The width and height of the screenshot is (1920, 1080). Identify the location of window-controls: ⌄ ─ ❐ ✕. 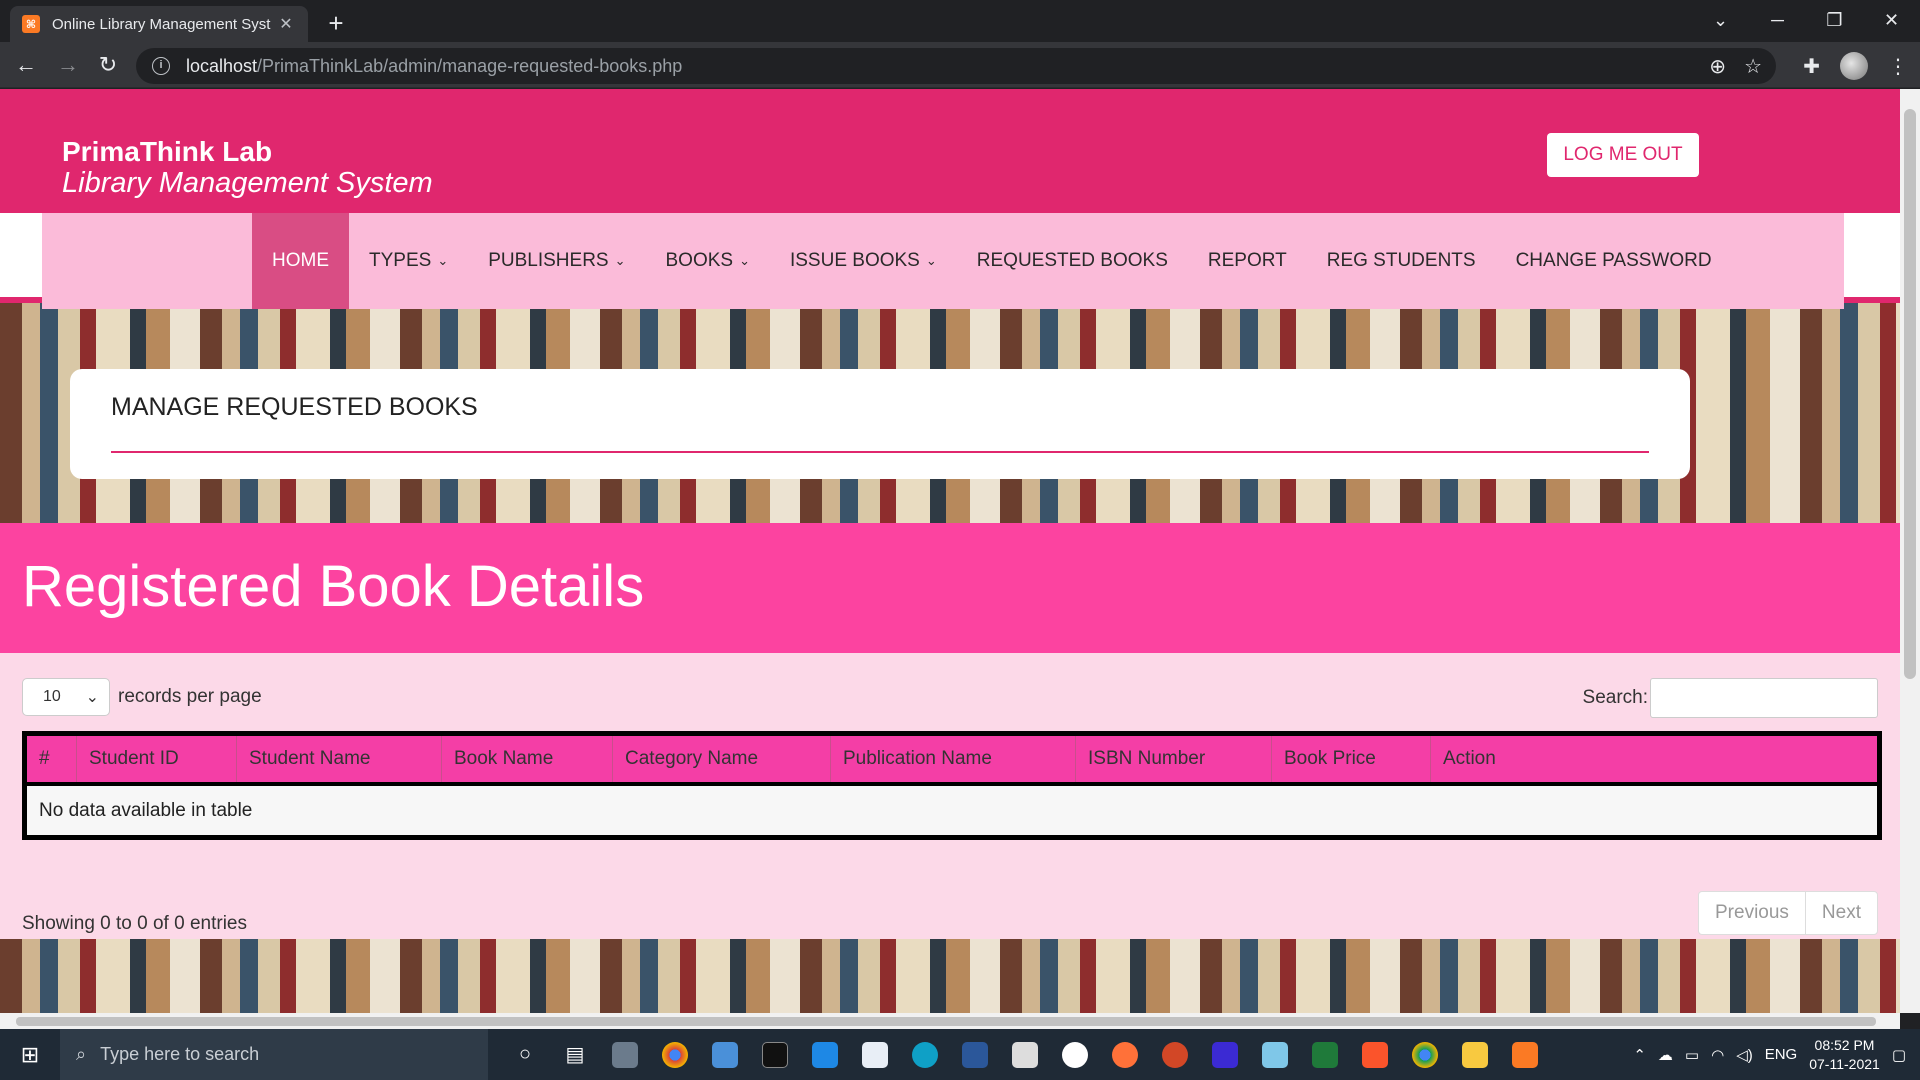
(1806, 21).